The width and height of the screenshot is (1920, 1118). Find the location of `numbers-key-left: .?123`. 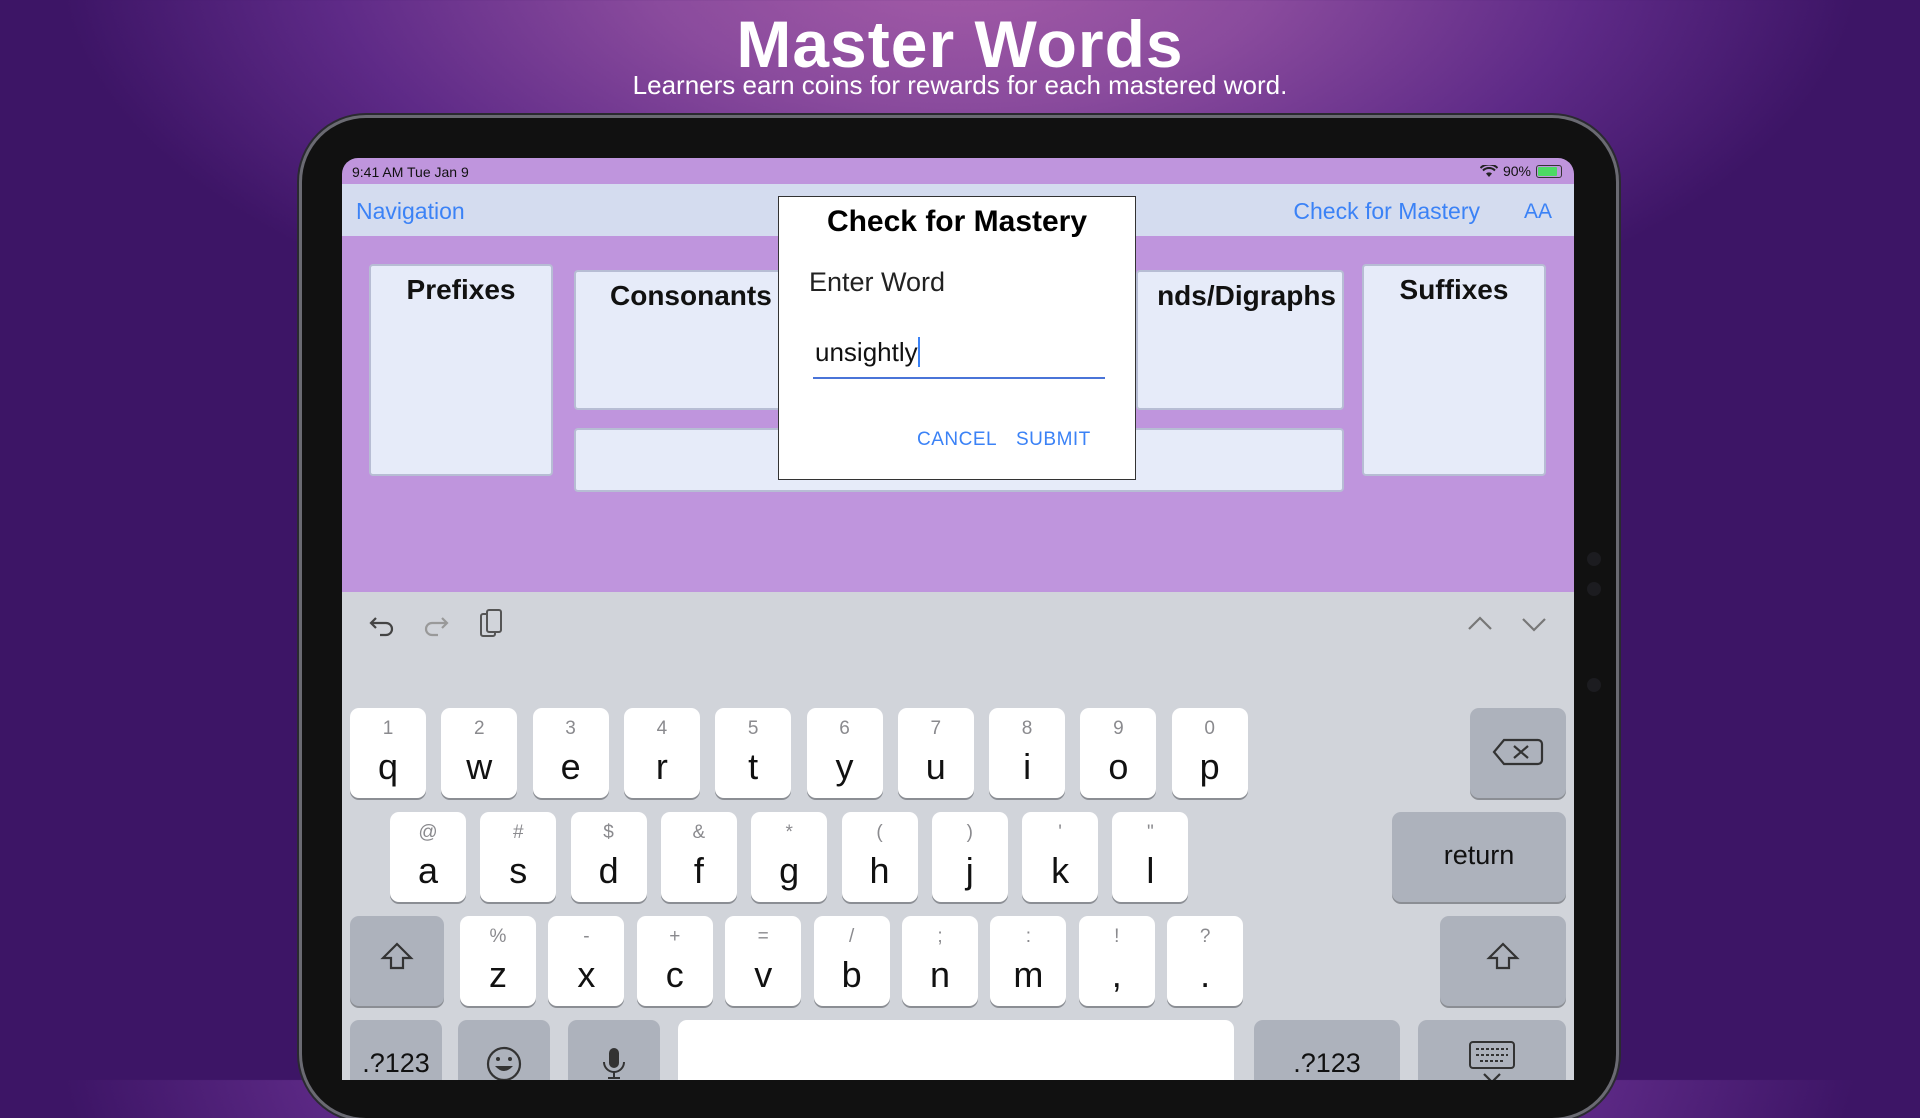

numbers-key-left: .?123 is located at coordinates (396, 1050).